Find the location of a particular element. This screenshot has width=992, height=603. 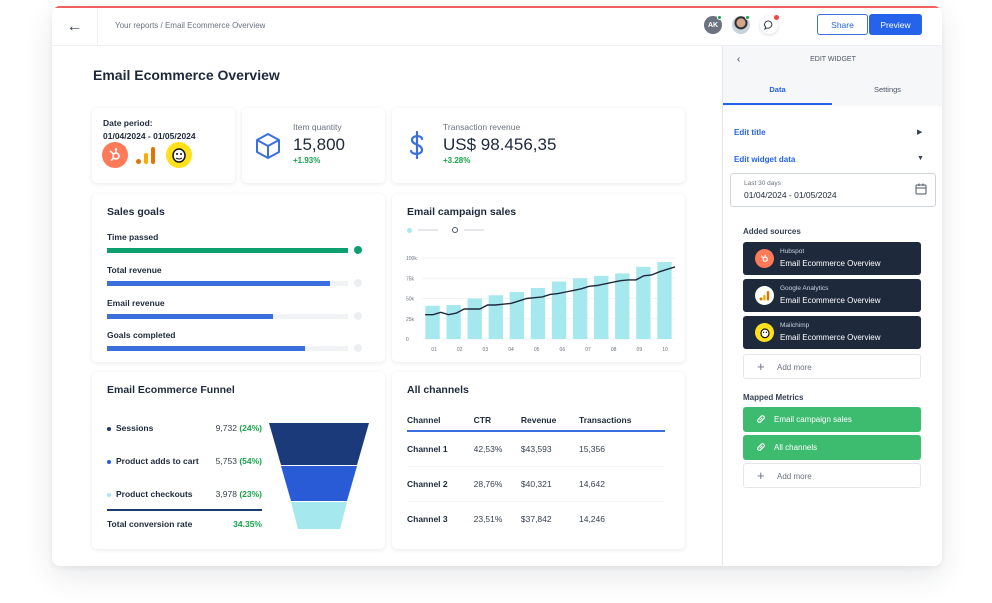

stage-percent: (23%) is located at coordinates (250, 494).